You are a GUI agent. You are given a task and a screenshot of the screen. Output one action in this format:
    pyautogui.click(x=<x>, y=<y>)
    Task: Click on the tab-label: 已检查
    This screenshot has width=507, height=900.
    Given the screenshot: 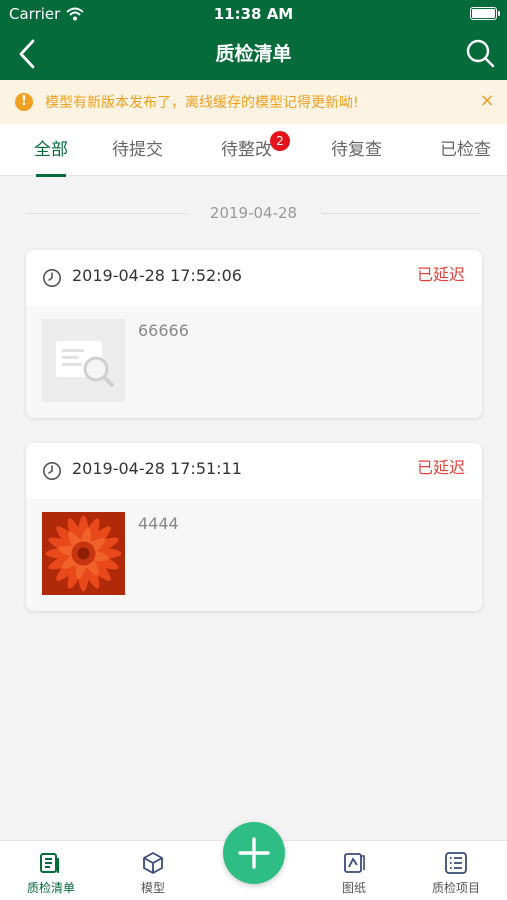 What is the action you would take?
    pyautogui.click(x=465, y=150)
    